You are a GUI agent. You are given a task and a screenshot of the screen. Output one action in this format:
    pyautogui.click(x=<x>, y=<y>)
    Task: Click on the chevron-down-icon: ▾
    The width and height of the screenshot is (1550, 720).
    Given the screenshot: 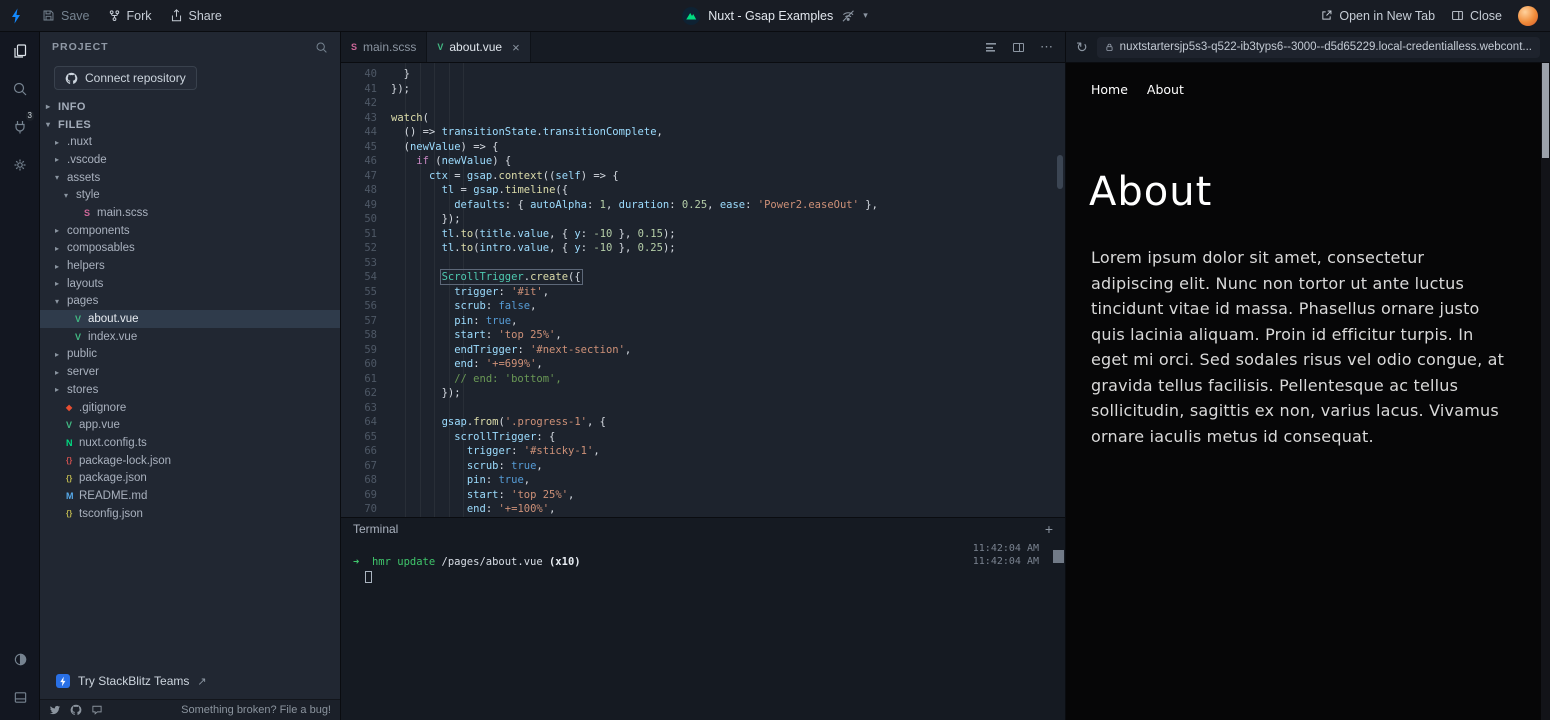 What is the action you would take?
    pyautogui.click(x=865, y=15)
    